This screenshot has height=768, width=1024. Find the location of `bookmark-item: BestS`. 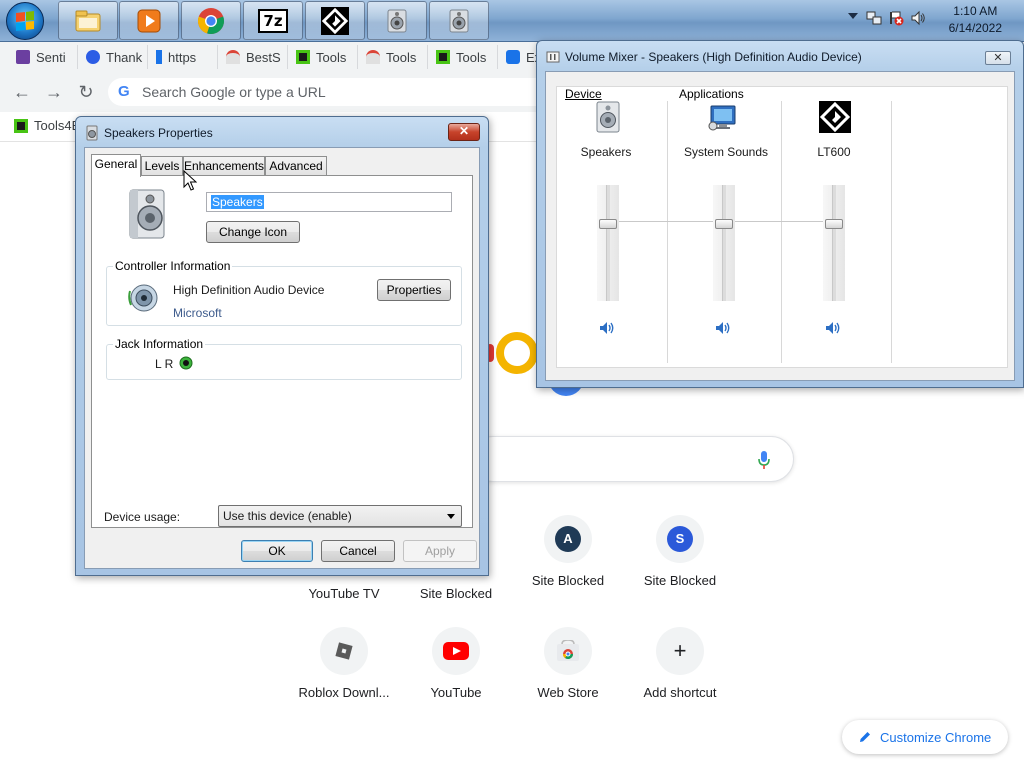

bookmark-item: BestS is located at coordinates (253, 57).